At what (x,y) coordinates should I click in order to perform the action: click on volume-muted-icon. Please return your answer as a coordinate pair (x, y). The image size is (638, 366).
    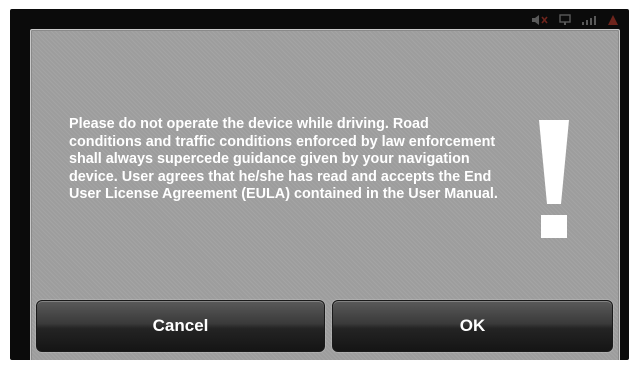
    Looking at the image, I should click on (540, 20).